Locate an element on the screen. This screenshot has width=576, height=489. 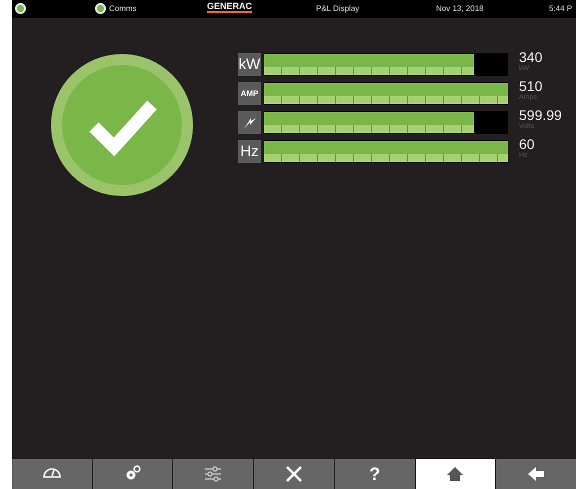
voltage-icon is located at coordinates (249, 122).